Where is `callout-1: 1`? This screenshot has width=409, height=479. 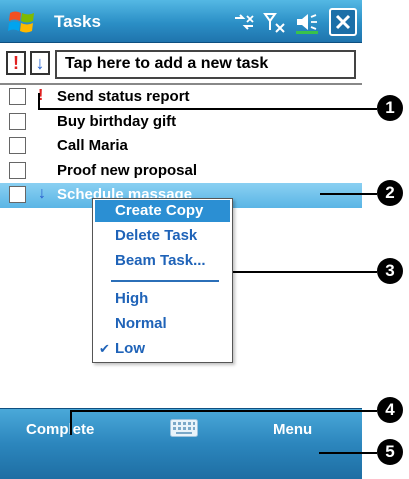
callout-1: 1 is located at coordinates (390, 108).